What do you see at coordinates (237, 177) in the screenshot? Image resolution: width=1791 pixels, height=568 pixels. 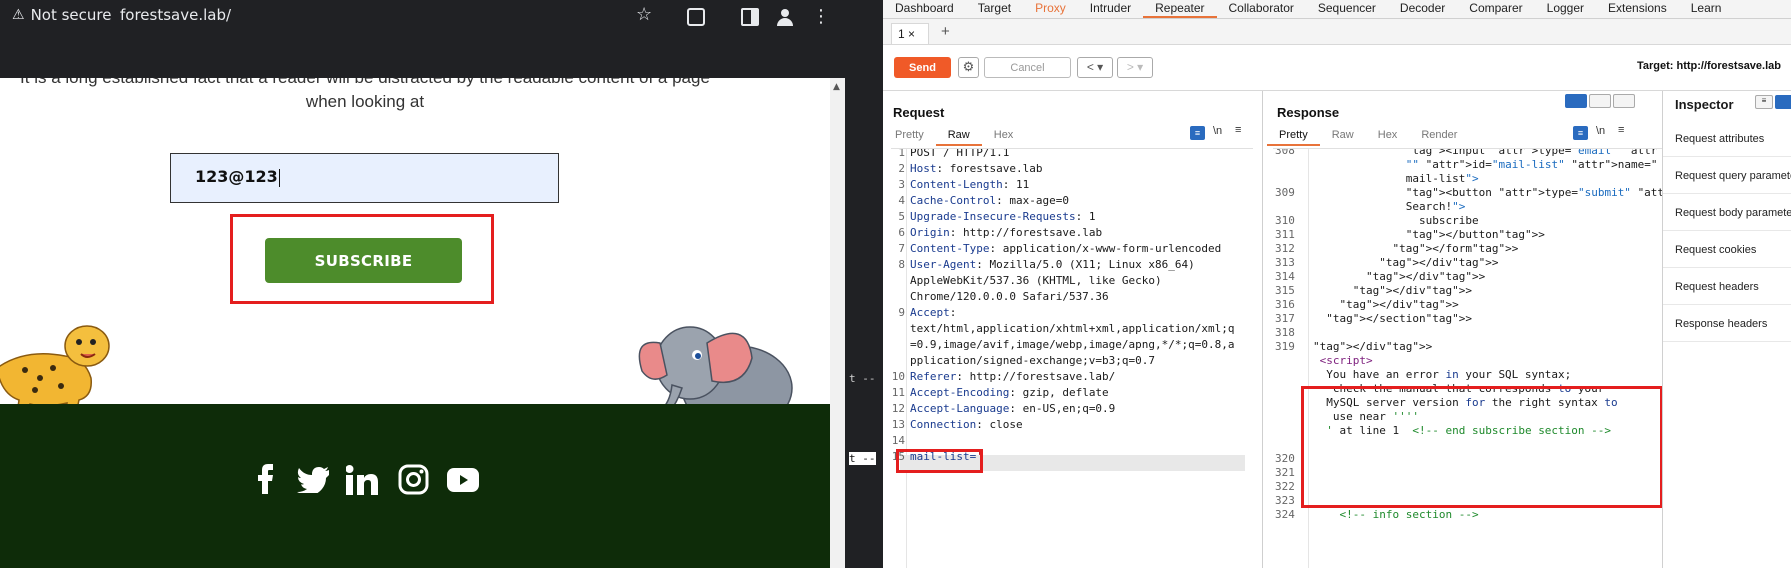 I see `email-input-value: 123@123` at bounding box center [237, 177].